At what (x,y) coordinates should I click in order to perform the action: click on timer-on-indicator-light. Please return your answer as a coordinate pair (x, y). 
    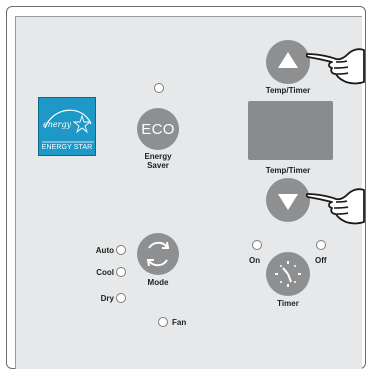
    Looking at the image, I should click on (257, 245).